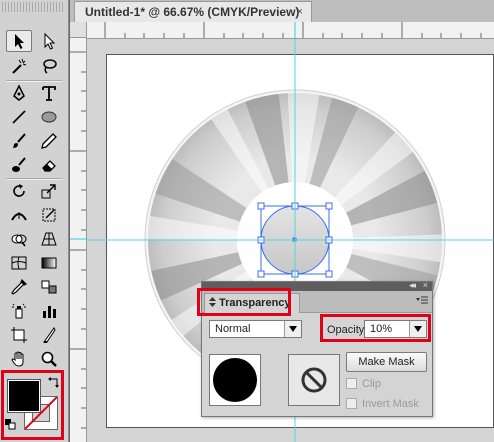  I want to click on opacity-label: Opacity:, so click(347, 330).